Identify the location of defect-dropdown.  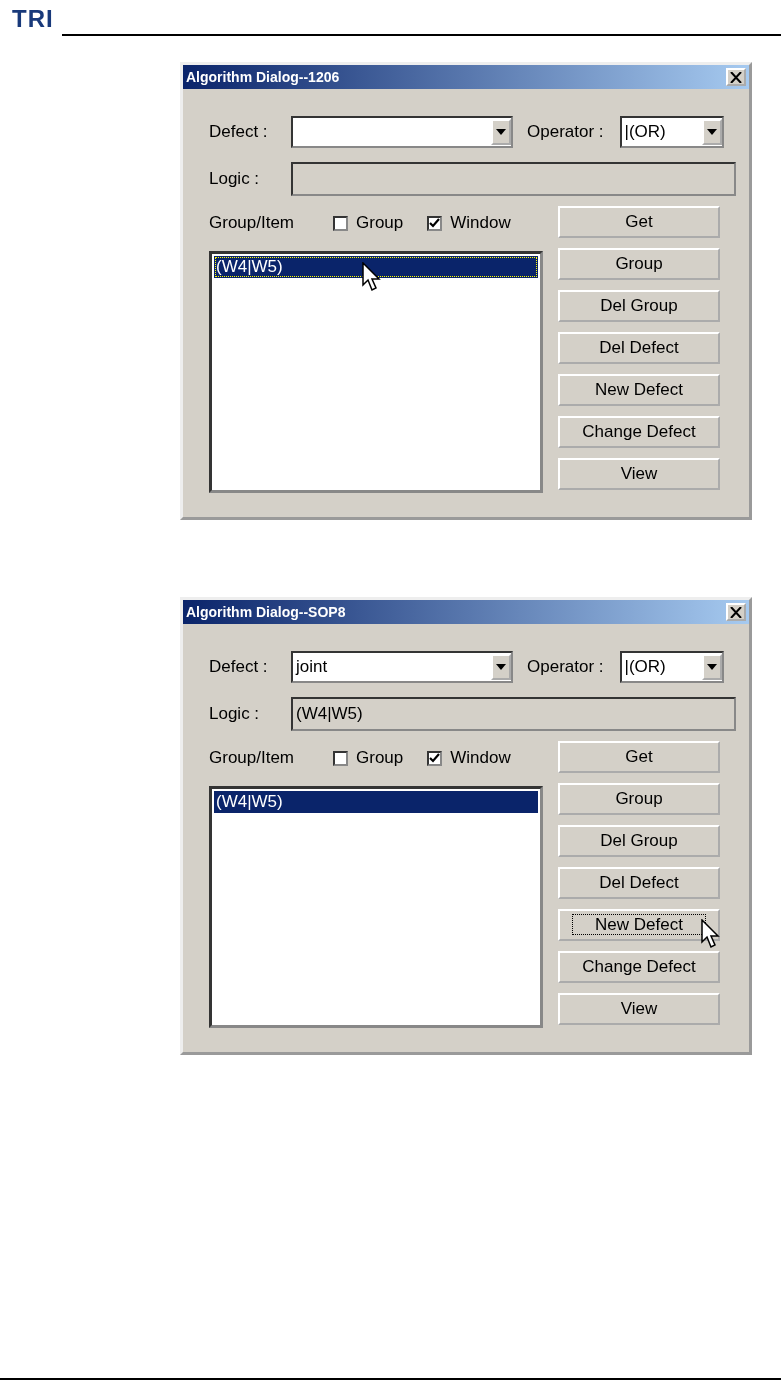
(402, 132).